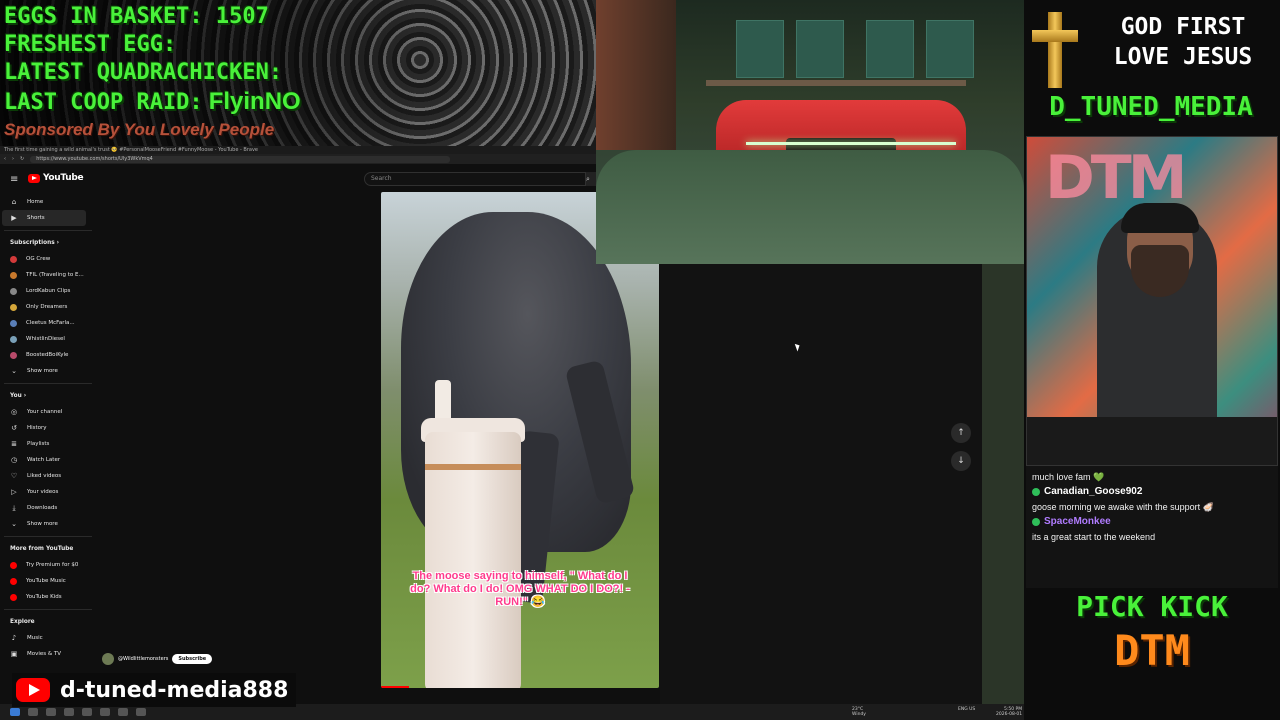  What do you see at coordinates (34, 178) in the screenshot?
I see `youtube-play-icon` at bounding box center [34, 178].